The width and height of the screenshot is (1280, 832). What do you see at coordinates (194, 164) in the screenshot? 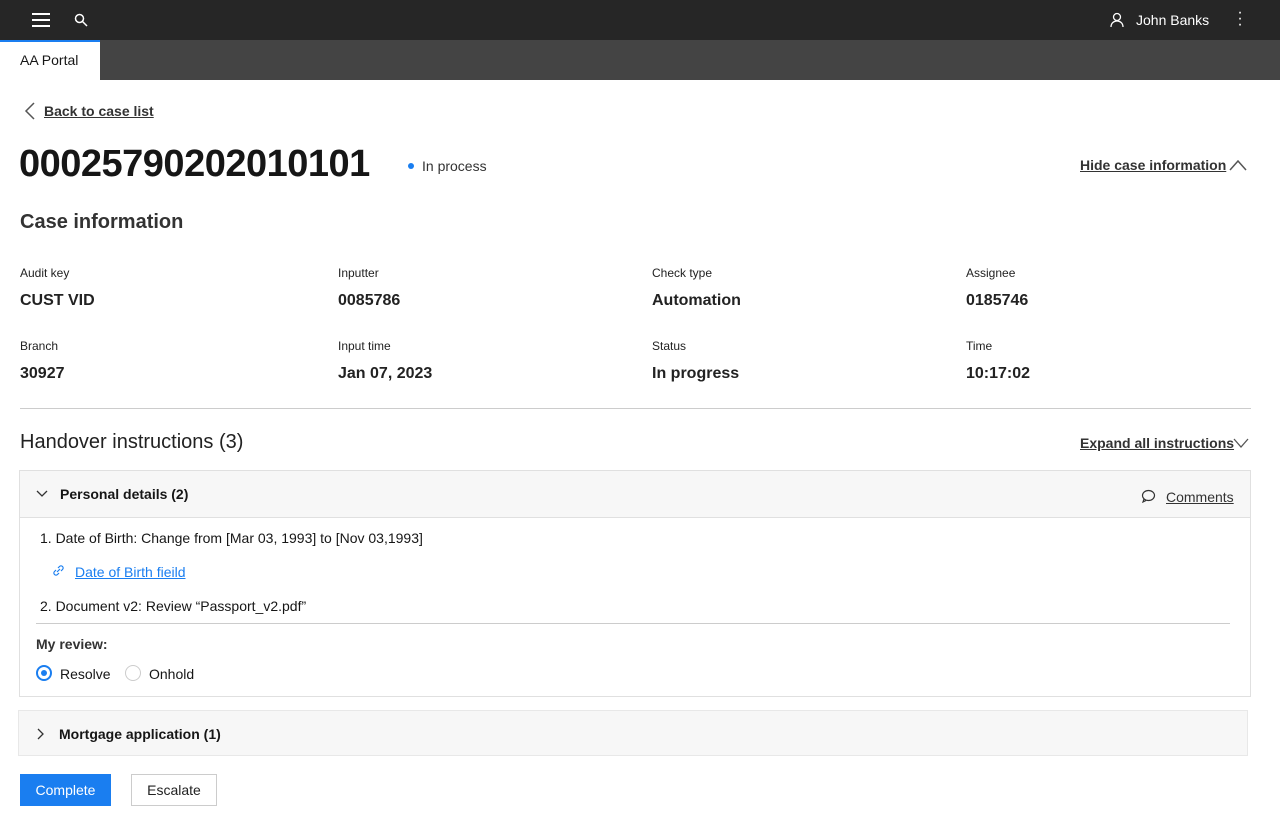
I see `case-id: 00025790202010101` at bounding box center [194, 164].